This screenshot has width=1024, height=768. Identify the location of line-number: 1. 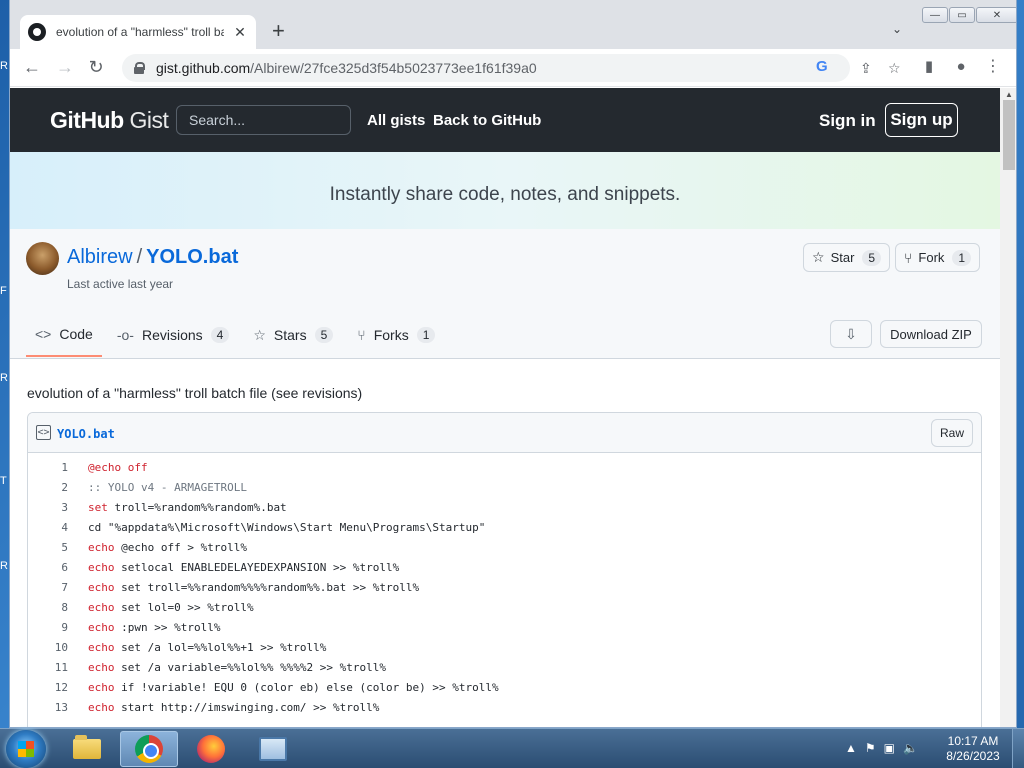
(48, 467).